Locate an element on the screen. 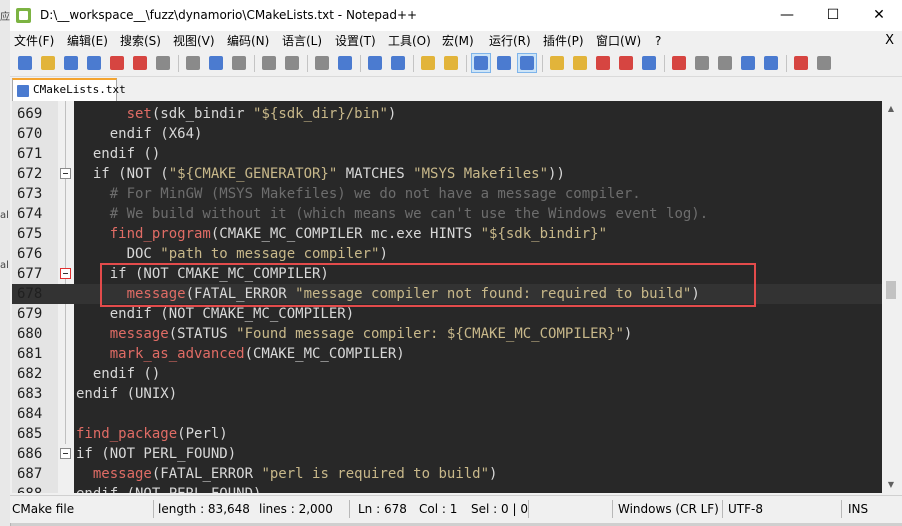 The image size is (902, 526). menu-window: 窗口(W) is located at coordinates (618, 41).